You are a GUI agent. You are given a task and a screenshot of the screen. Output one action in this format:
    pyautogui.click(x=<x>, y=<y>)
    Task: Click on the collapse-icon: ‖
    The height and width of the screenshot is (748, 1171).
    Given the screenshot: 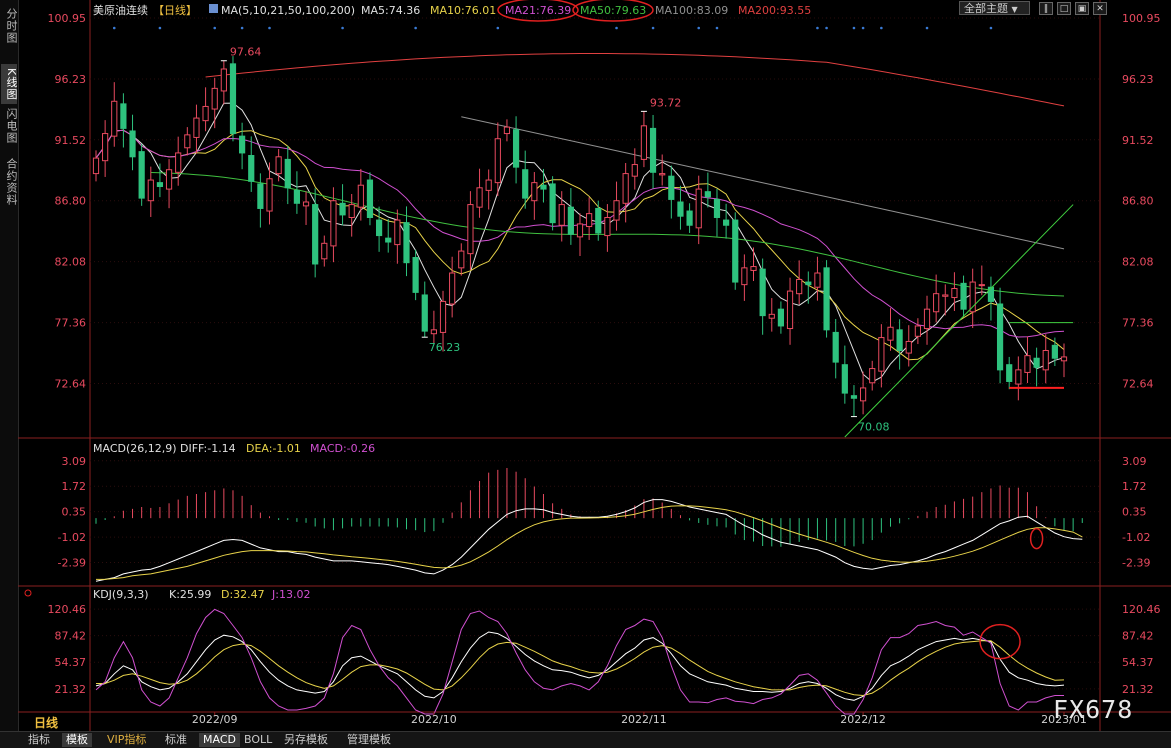 What is the action you would take?
    pyautogui.click(x=1046, y=8)
    